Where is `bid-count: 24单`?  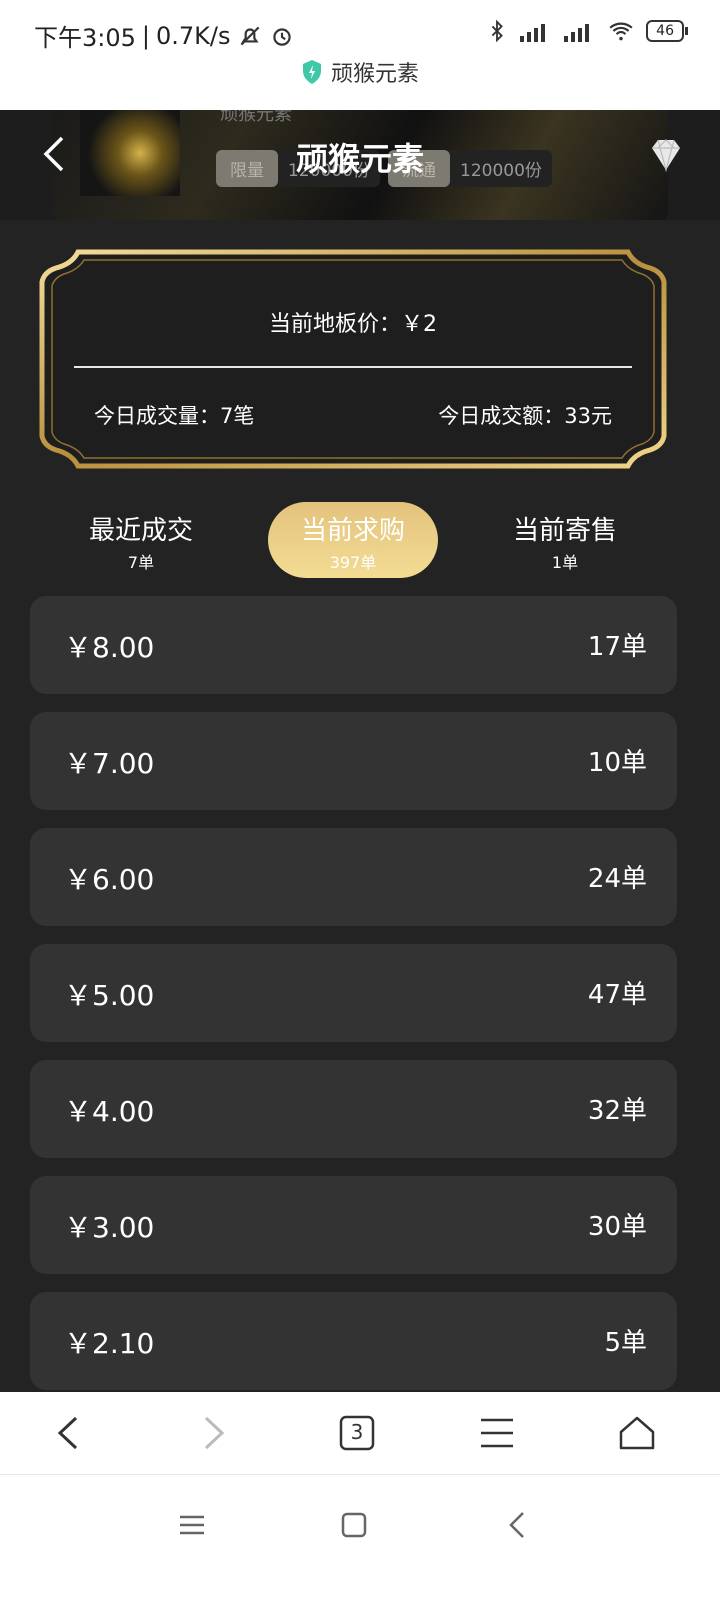 bid-count: 24单 is located at coordinates (617, 879).